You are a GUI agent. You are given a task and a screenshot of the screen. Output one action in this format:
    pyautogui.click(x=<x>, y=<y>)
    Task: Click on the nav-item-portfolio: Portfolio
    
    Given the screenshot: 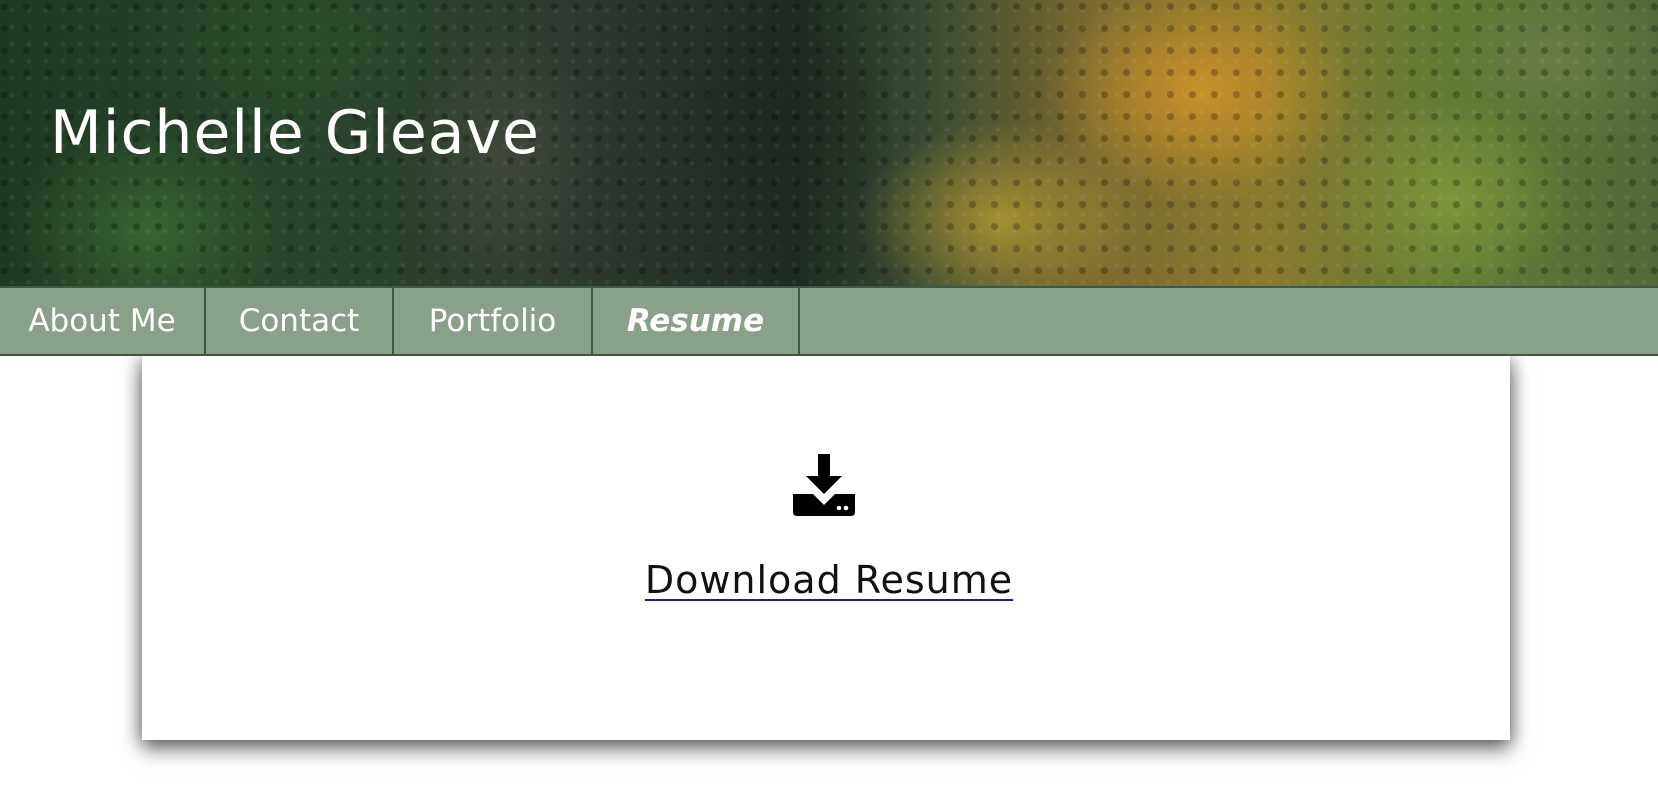 What is the action you would take?
    pyautogui.click(x=493, y=321)
    